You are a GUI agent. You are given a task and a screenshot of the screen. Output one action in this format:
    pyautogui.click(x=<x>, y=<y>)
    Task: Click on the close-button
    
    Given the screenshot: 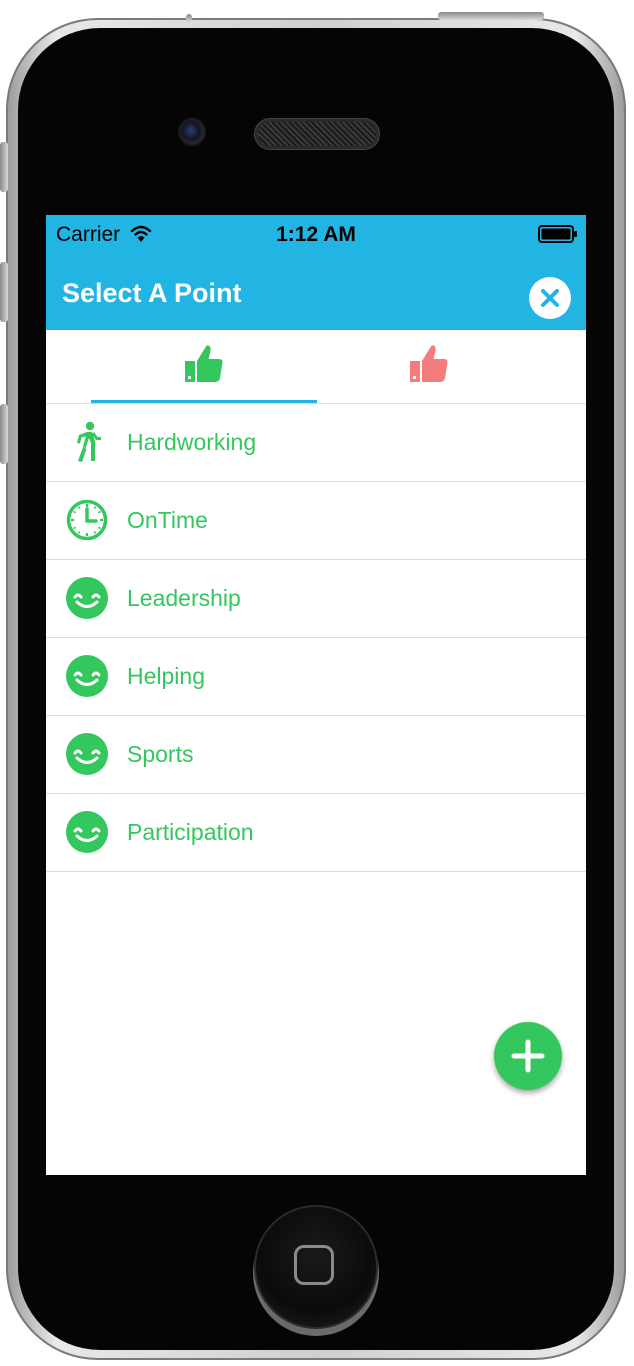 What is the action you would take?
    pyautogui.click(x=550, y=298)
    